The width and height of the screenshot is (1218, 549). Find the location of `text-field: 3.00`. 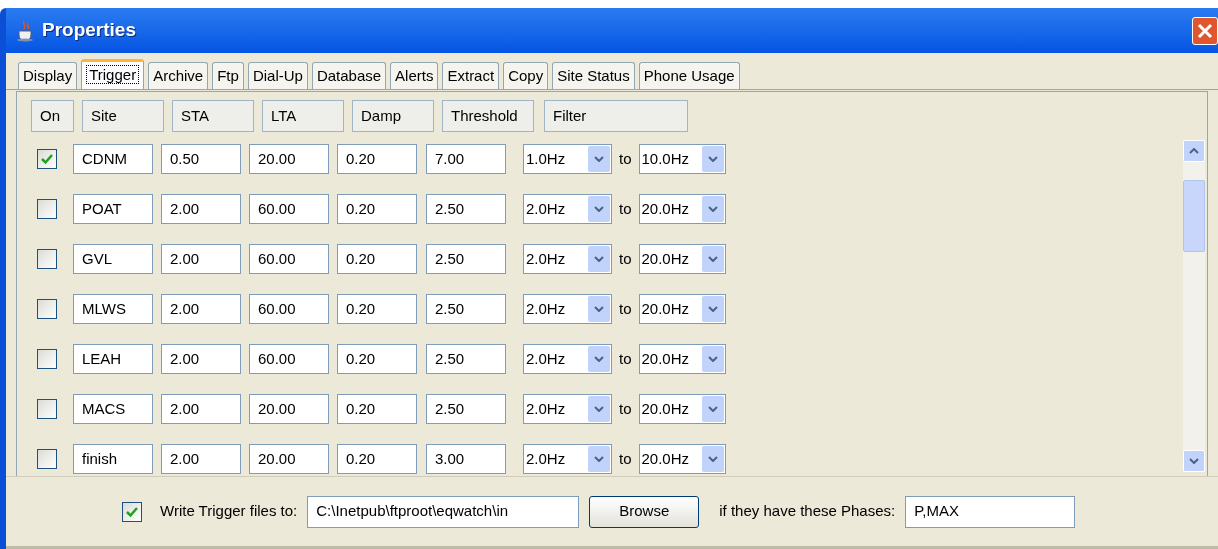

text-field: 3.00 is located at coordinates (466, 459).